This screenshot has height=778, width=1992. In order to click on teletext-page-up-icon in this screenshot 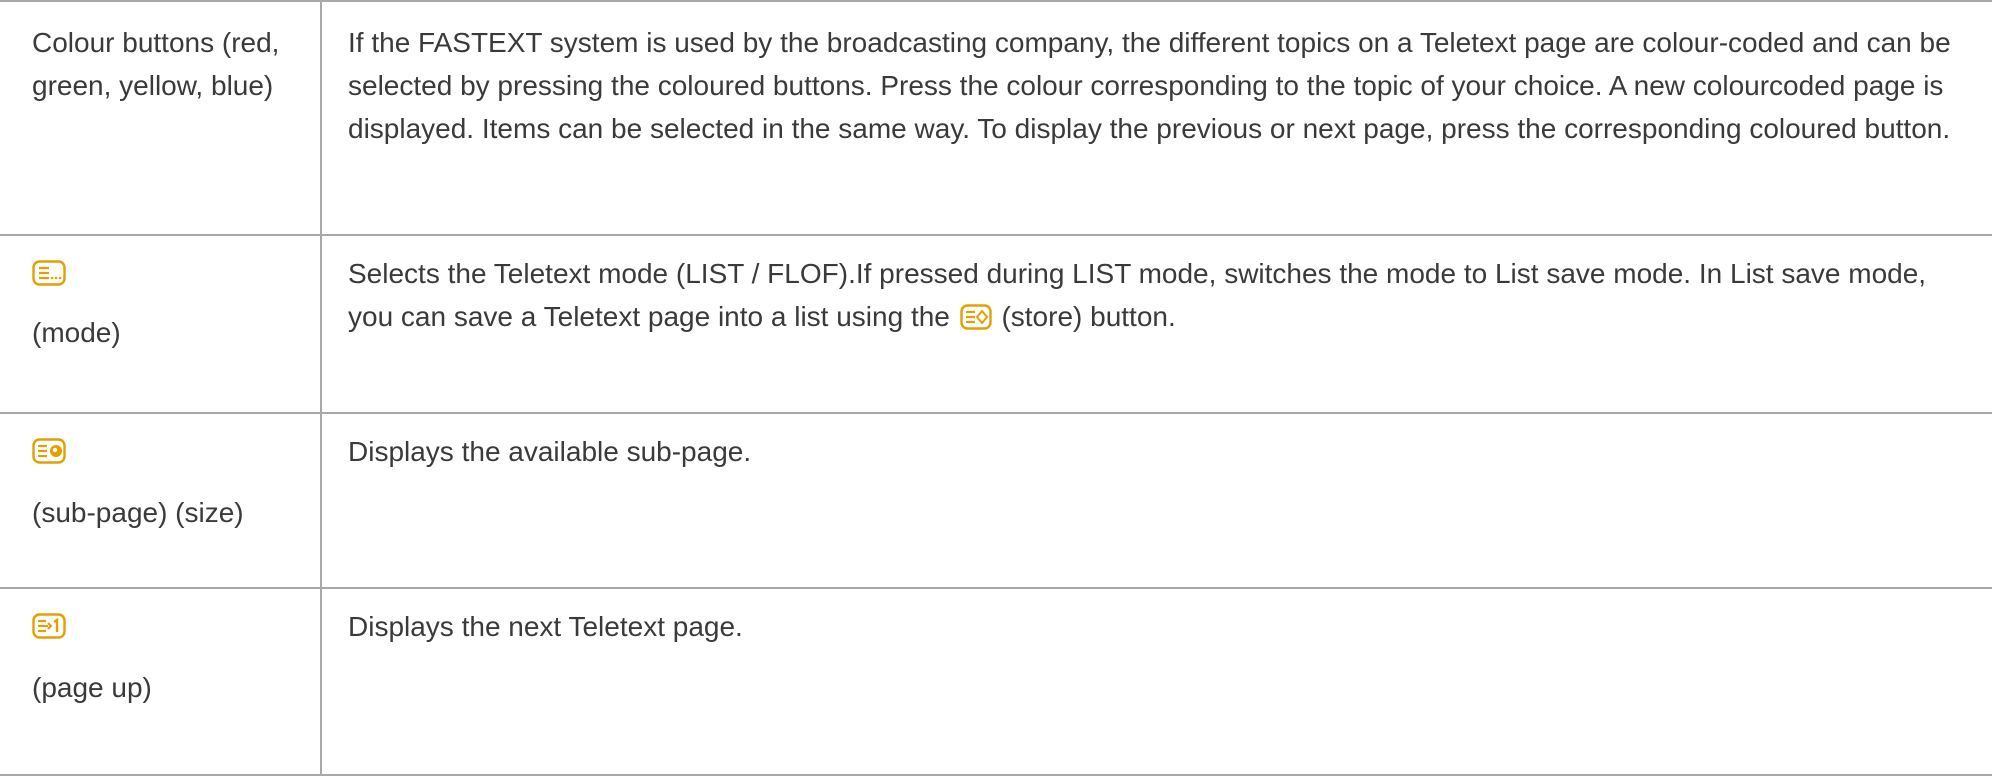, I will do `click(49, 625)`.